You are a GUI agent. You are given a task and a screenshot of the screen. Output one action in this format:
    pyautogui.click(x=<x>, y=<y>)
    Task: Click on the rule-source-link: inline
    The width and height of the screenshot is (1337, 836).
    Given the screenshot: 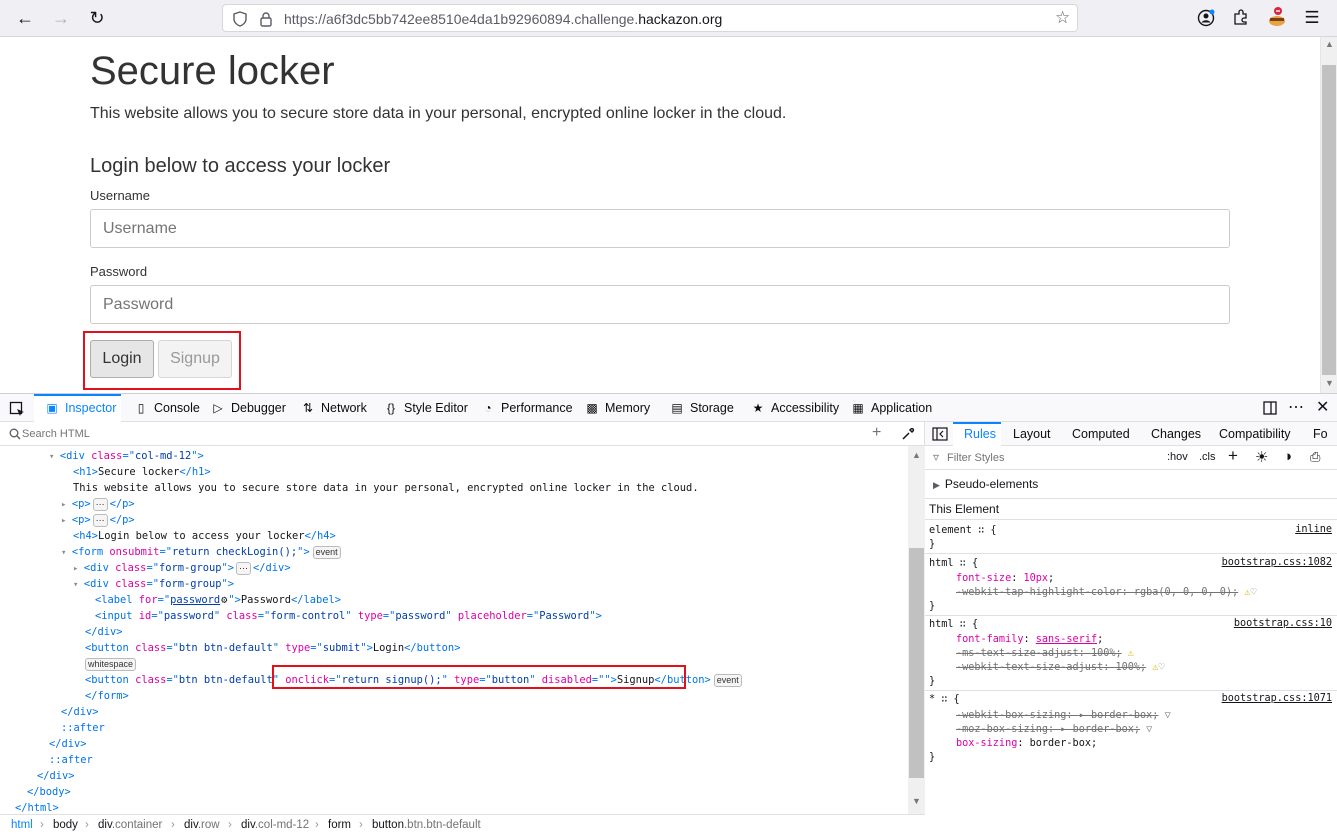 What is the action you would take?
    pyautogui.click(x=1313, y=529)
    